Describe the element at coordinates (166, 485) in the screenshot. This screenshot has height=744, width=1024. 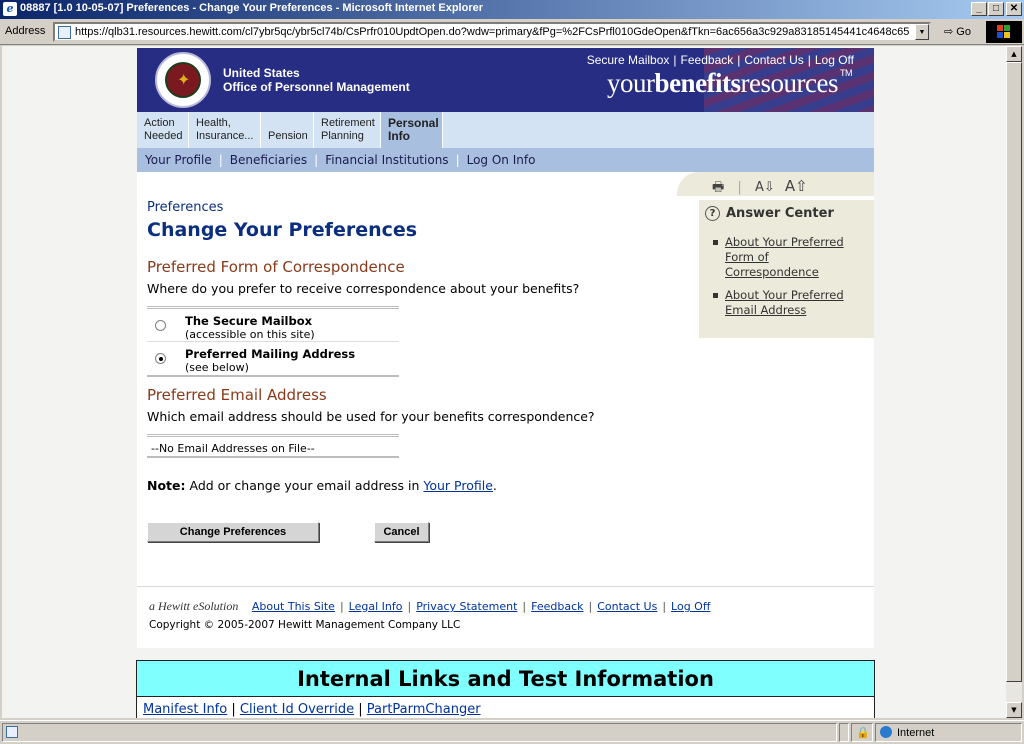
I see `note-label: Note:` at that location.